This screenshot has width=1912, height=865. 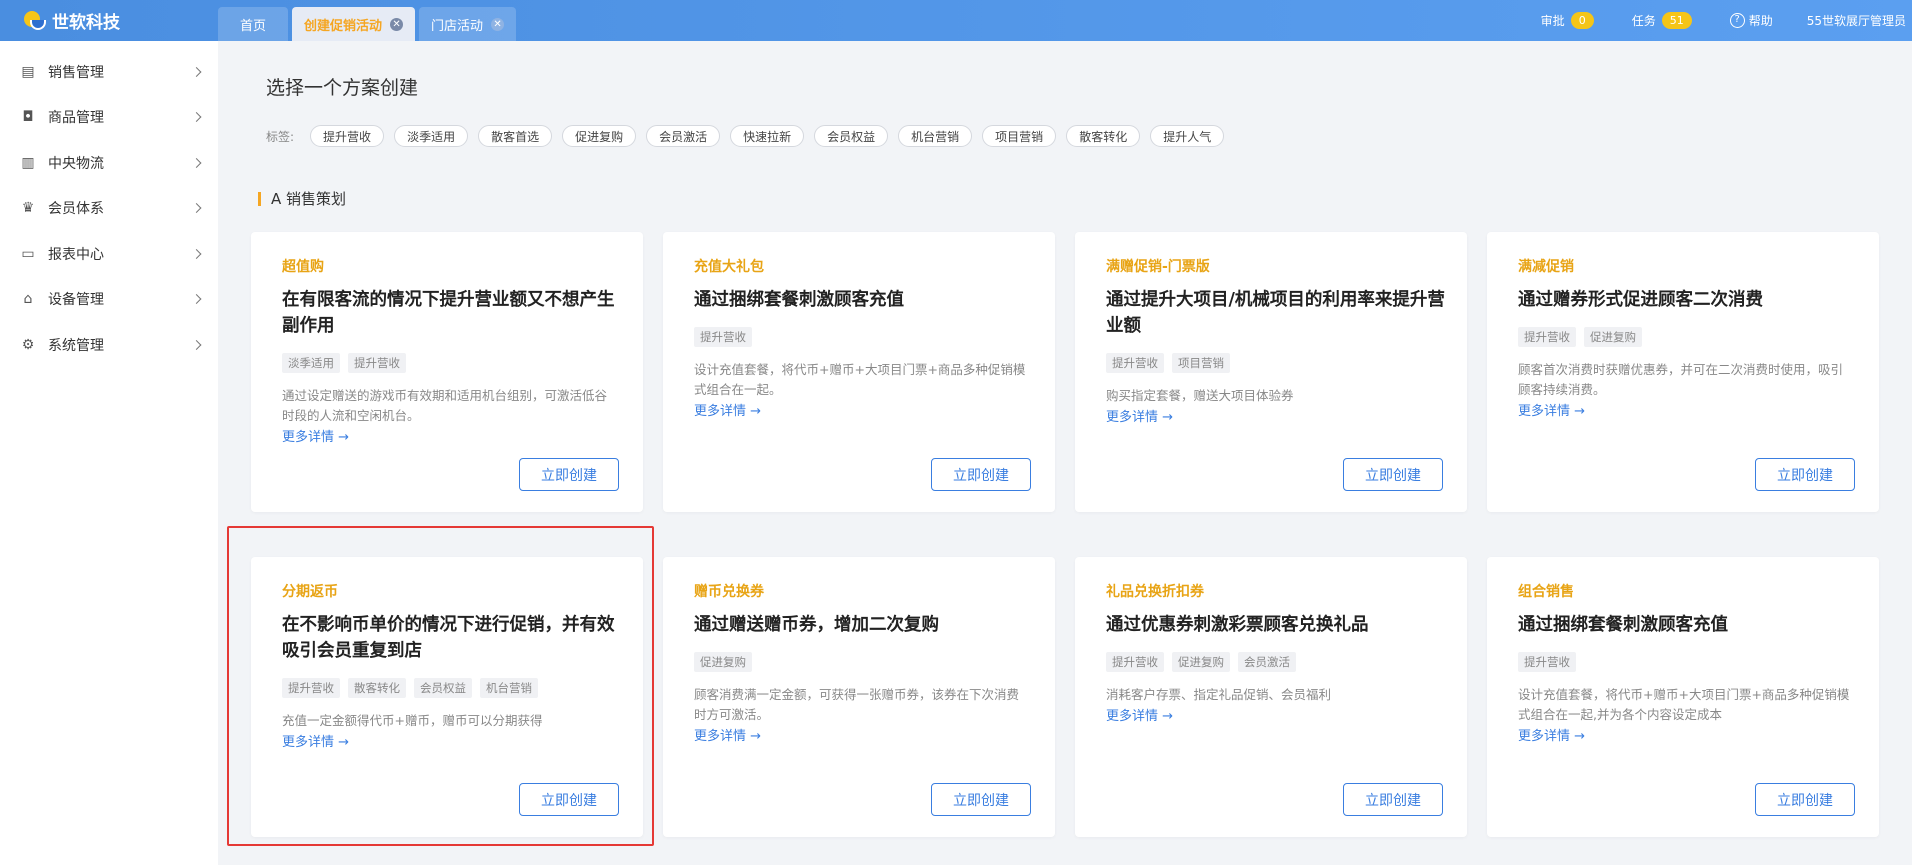 I want to click on tags-label: 标签:, so click(x=280, y=136).